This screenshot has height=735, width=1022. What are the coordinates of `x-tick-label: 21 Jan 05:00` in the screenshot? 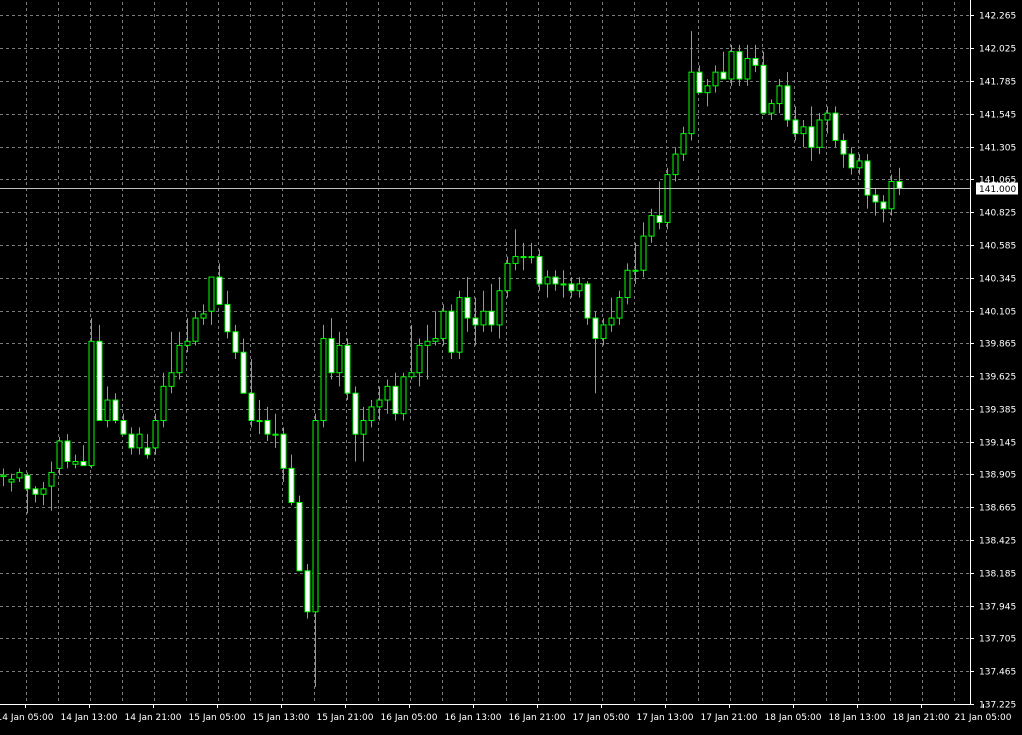 It's located at (983, 718).